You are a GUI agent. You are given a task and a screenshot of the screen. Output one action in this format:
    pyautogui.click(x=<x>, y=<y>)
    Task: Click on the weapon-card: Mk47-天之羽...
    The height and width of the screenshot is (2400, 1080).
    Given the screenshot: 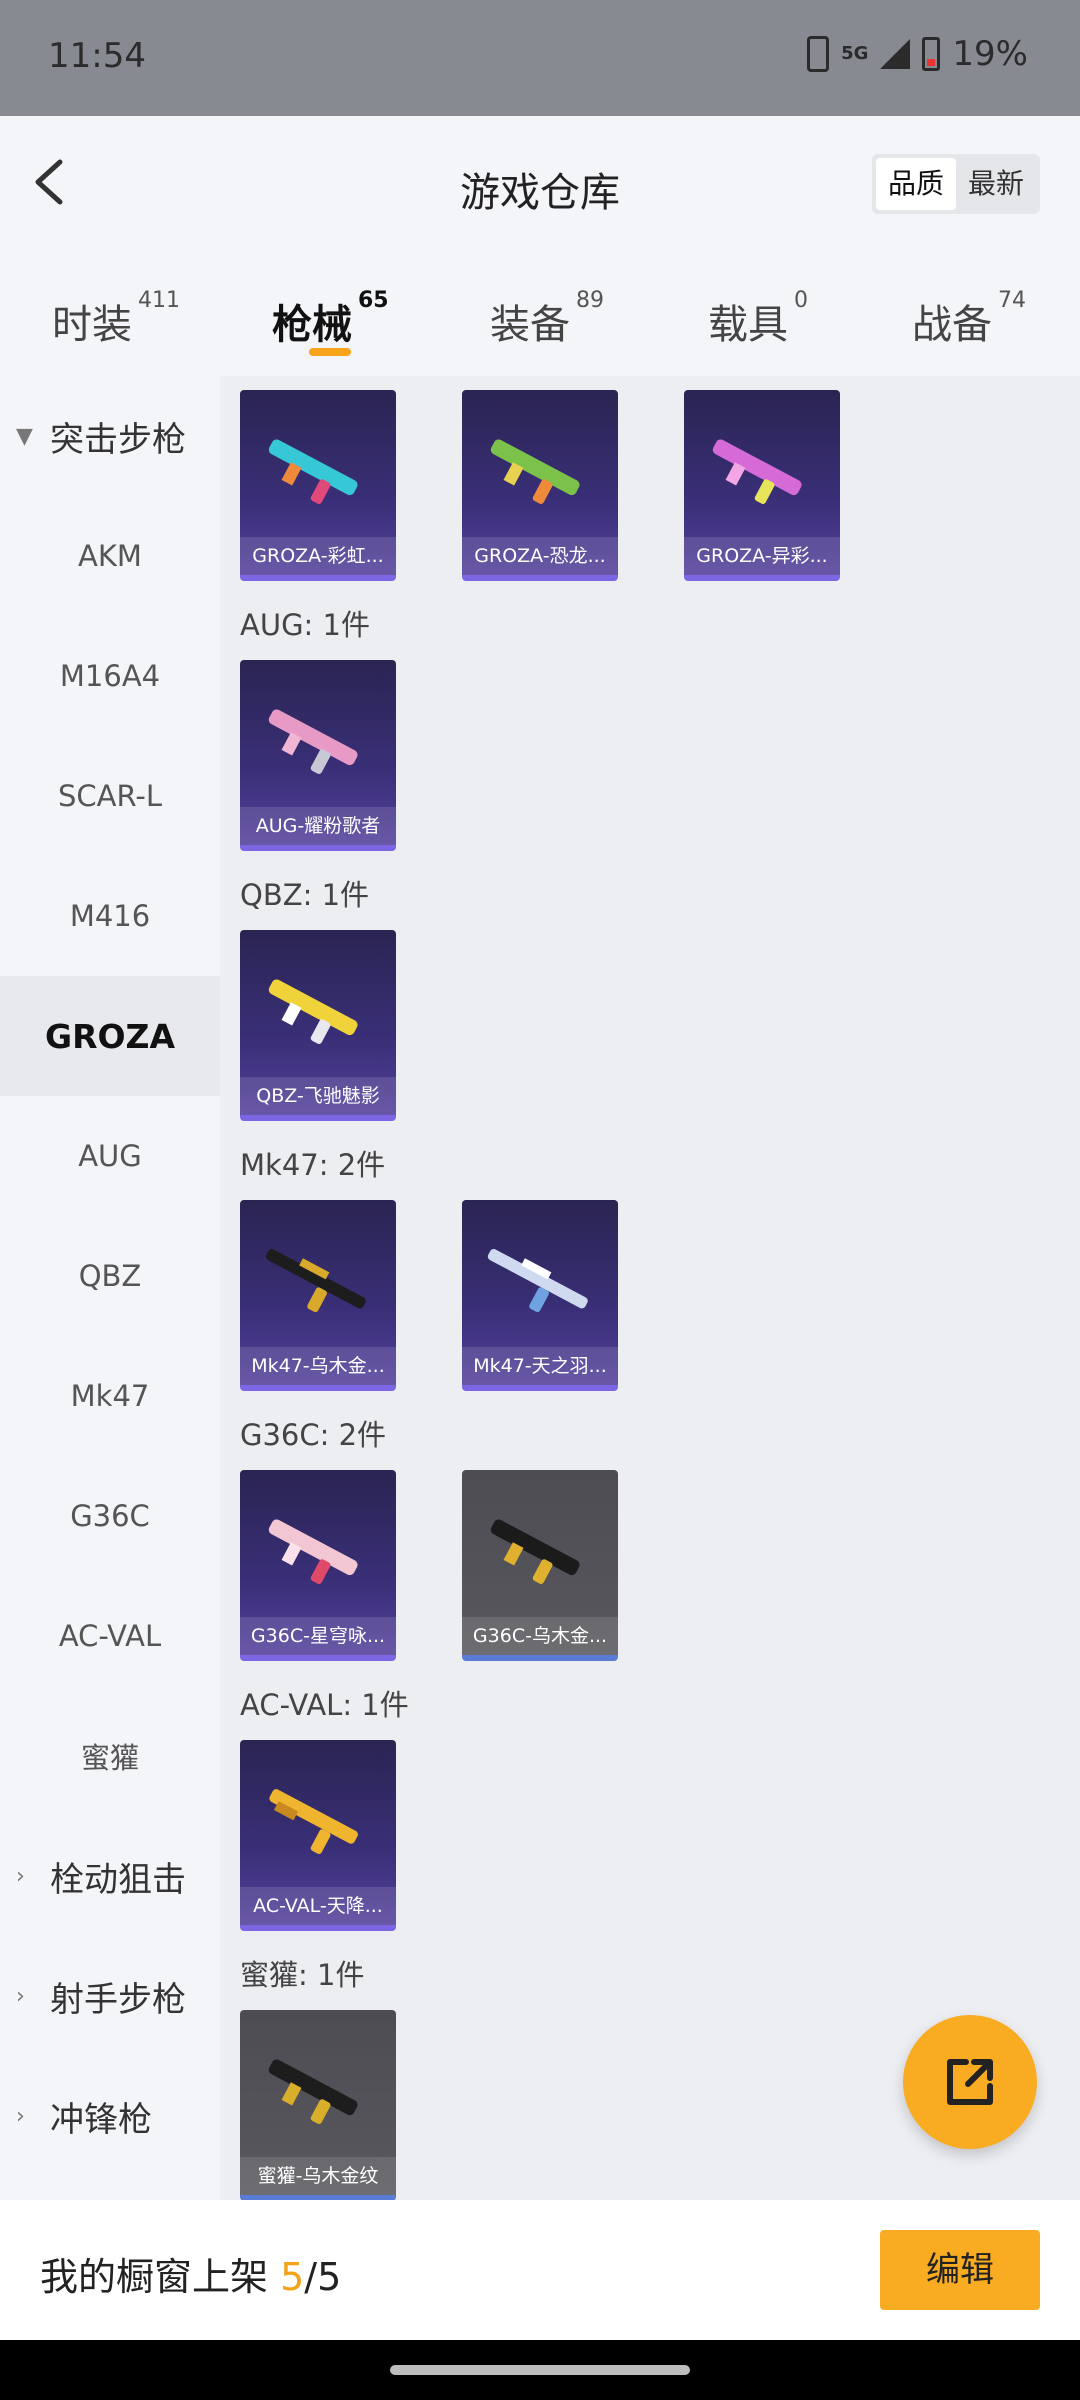 What is the action you would take?
    pyautogui.click(x=540, y=1295)
    